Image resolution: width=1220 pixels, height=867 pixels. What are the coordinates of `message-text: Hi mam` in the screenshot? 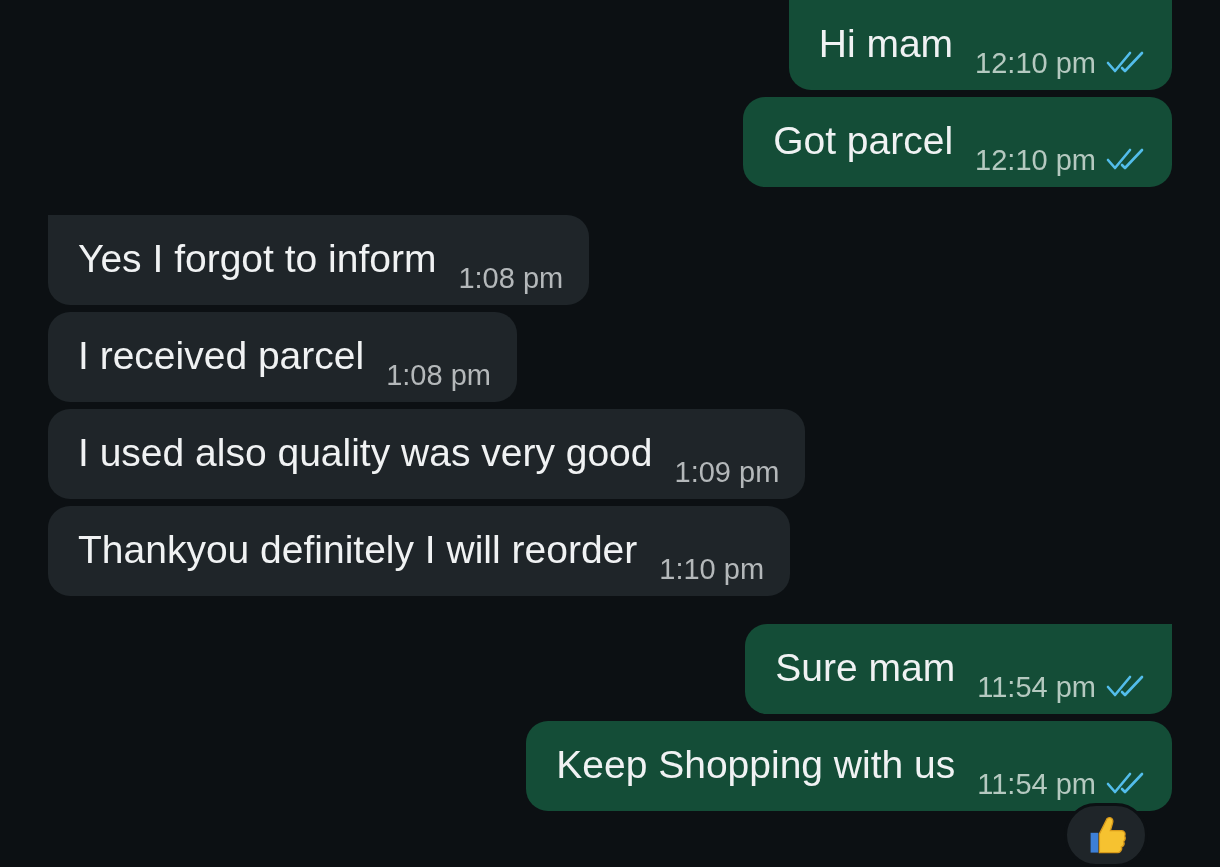 It's located at (886, 44).